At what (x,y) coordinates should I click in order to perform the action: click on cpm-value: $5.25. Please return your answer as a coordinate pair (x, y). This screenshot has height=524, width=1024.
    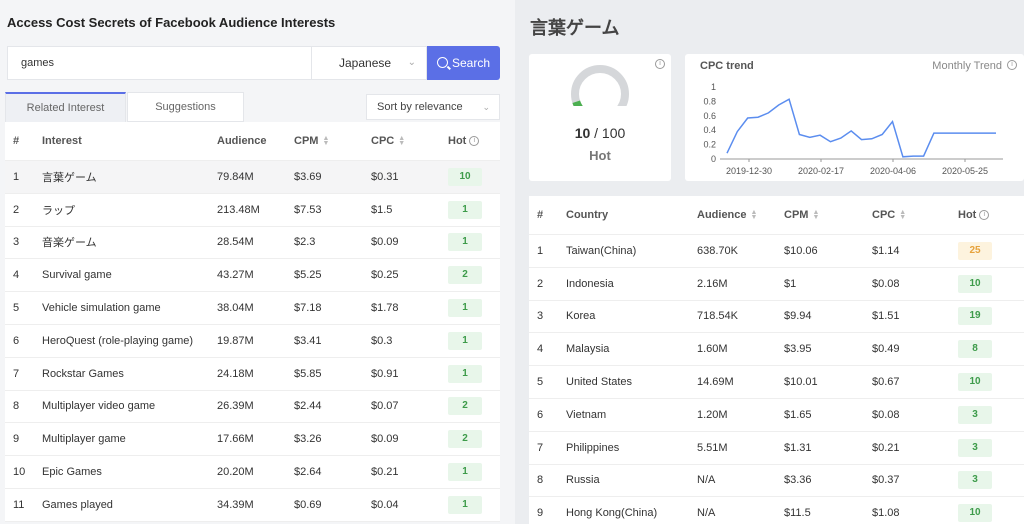
    Looking at the image, I should click on (308, 275).